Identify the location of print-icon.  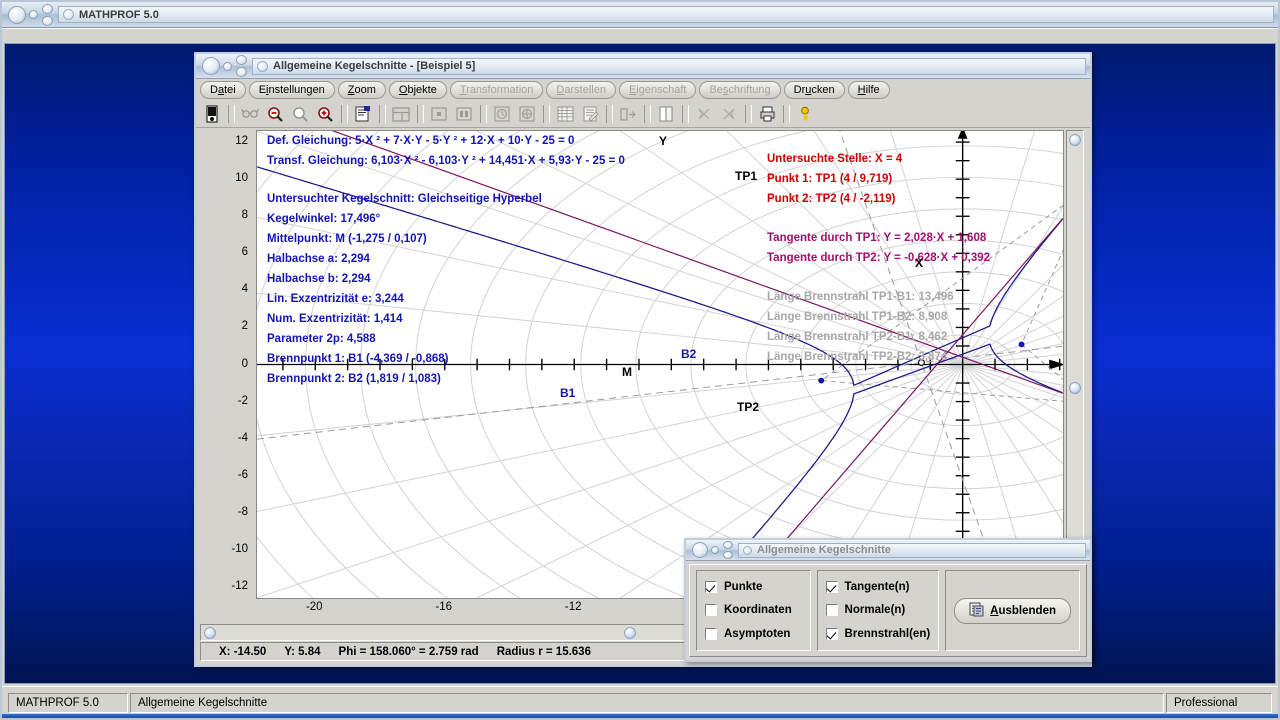
(767, 114).